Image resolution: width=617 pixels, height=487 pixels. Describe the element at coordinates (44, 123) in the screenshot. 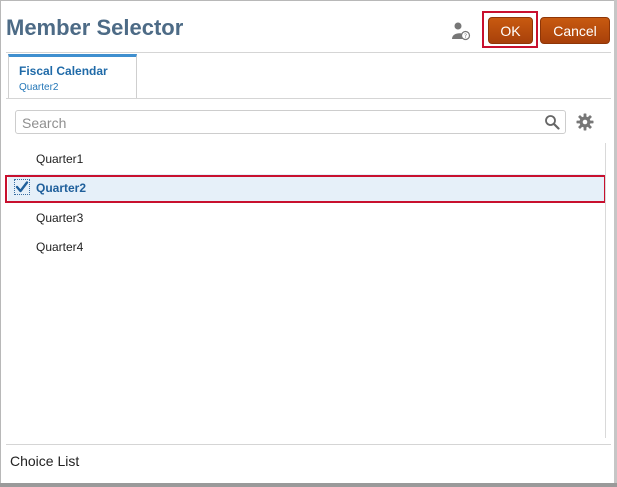

I see `search-placeholder: Search` at that location.